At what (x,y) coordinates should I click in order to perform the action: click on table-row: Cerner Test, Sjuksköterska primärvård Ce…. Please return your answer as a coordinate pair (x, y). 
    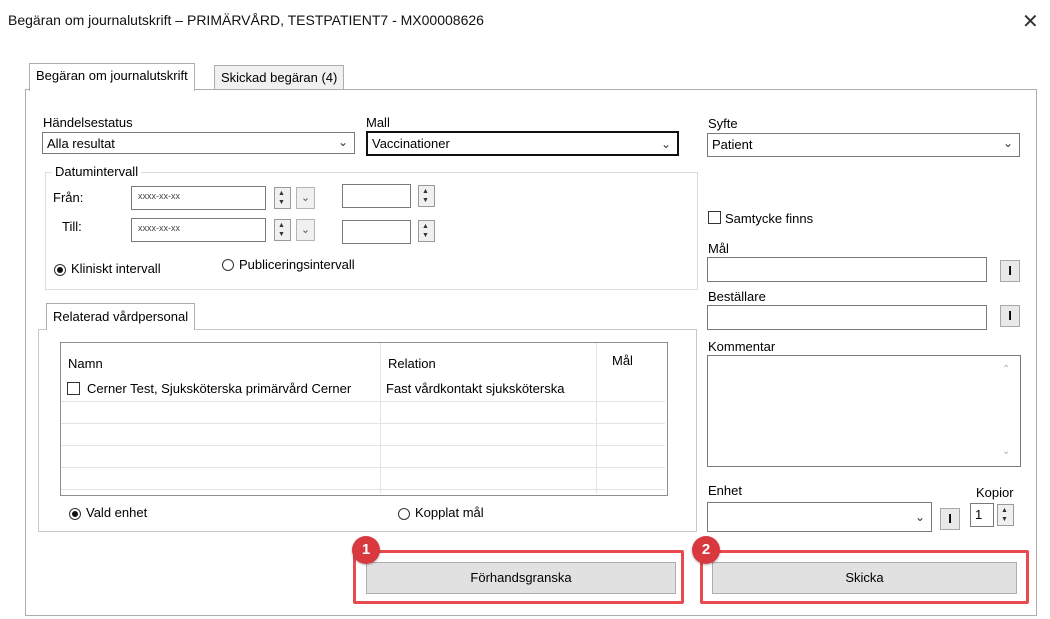
    Looking at the image, I should click on (363, 389).